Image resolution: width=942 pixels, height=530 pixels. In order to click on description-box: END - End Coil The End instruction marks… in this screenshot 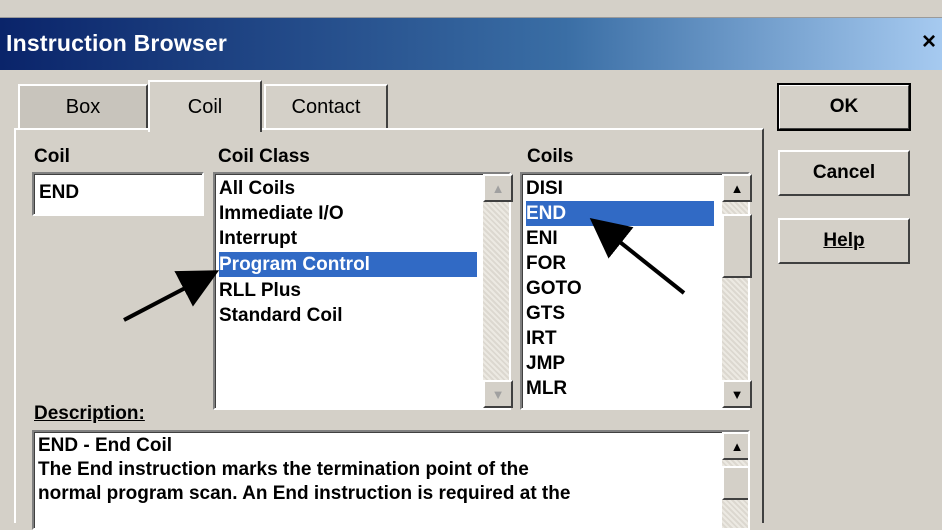, I will do `click(391, 480)`.